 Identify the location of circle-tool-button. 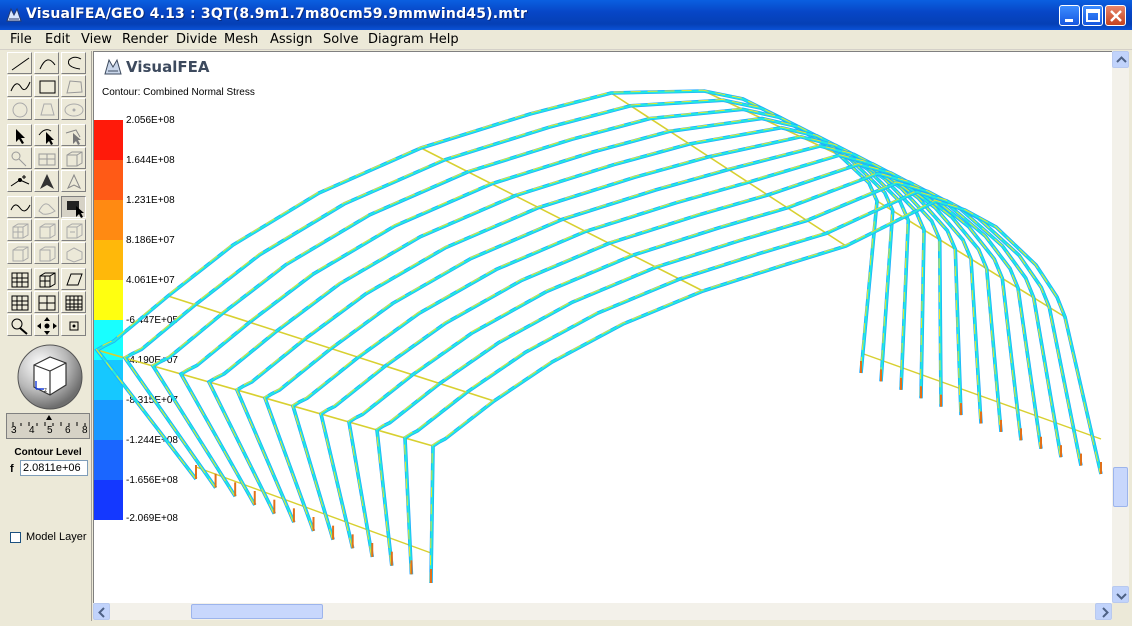
(19, 109).